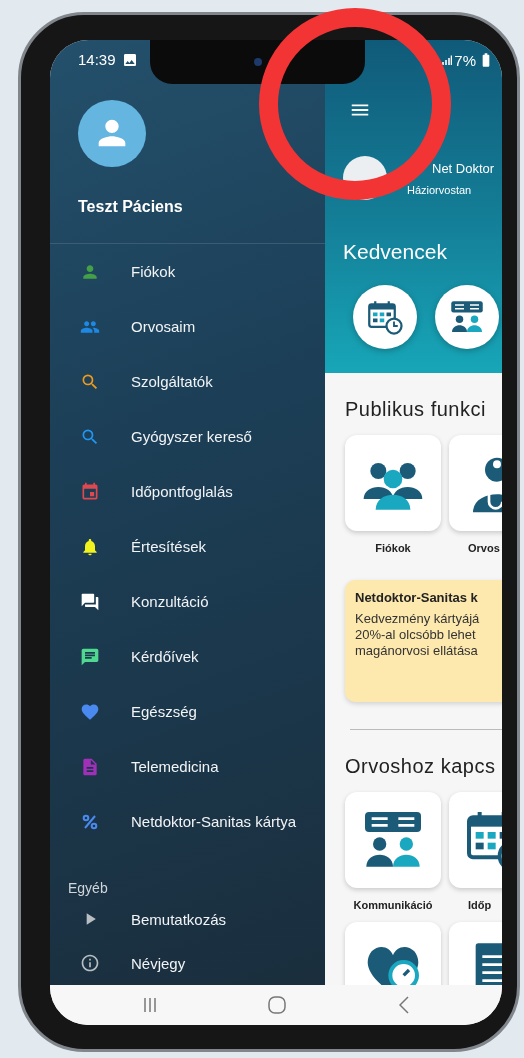 The height and width of the screenshot is (1058, 524). Describe the element at coordinates (187, 963) in the screenshot. I see `drawer-item: Névjegy` at that location.